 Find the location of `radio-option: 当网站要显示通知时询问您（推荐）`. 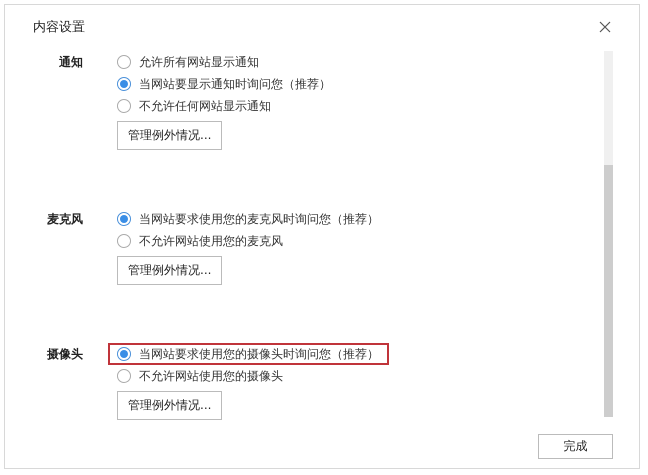

radio-option: 当网站要显示通知时询问您（推荐） is located at coordinates (221, 84).